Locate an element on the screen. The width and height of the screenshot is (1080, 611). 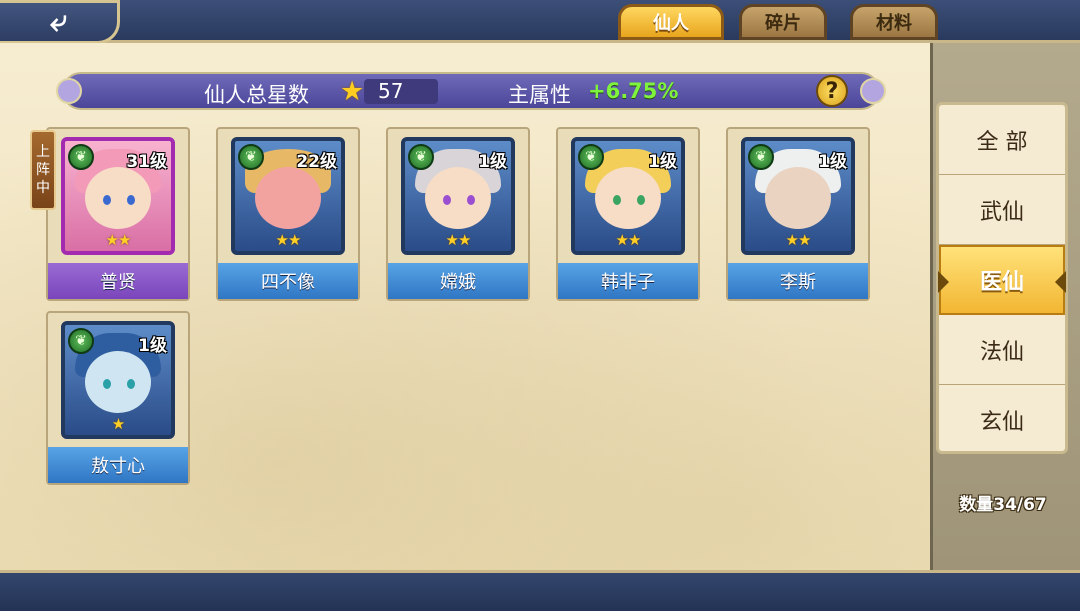
filter-healer: 医仙 is located at coordinates (1002, 280).